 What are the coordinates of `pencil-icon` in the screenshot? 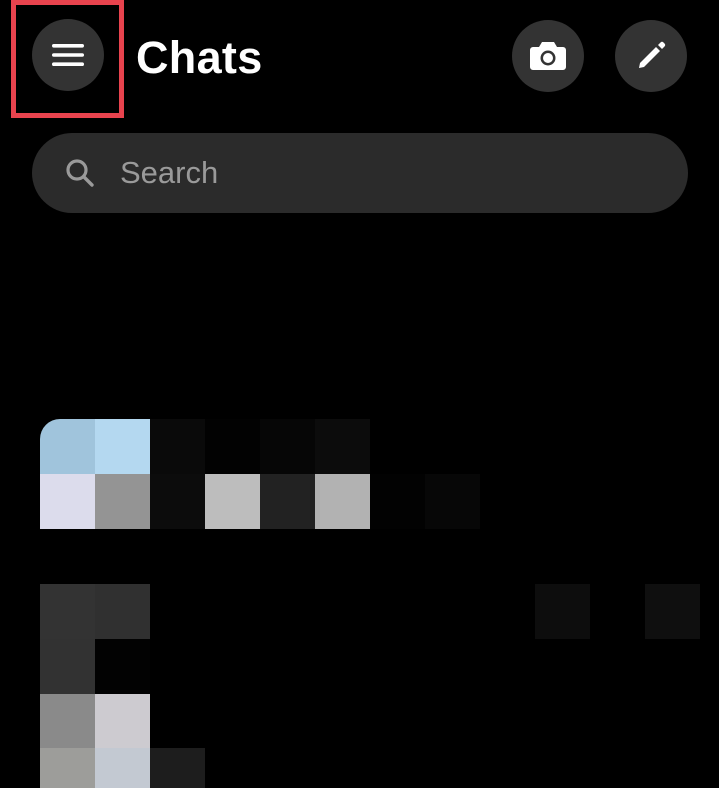 It's located at (652, 54).